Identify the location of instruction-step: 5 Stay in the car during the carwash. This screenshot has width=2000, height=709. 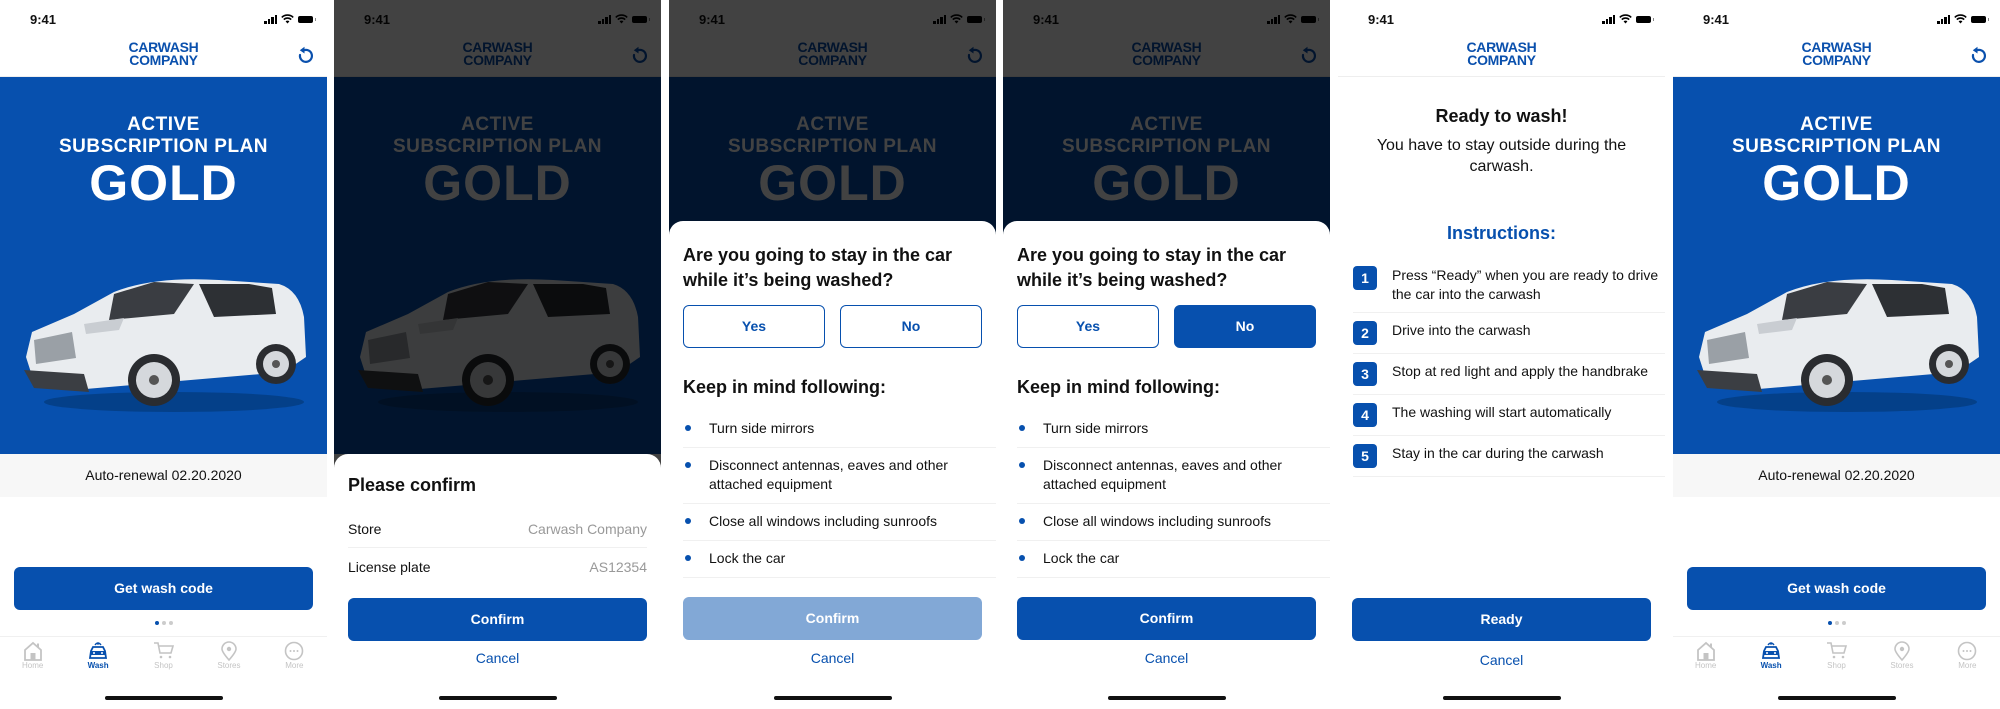
(1509, 456).